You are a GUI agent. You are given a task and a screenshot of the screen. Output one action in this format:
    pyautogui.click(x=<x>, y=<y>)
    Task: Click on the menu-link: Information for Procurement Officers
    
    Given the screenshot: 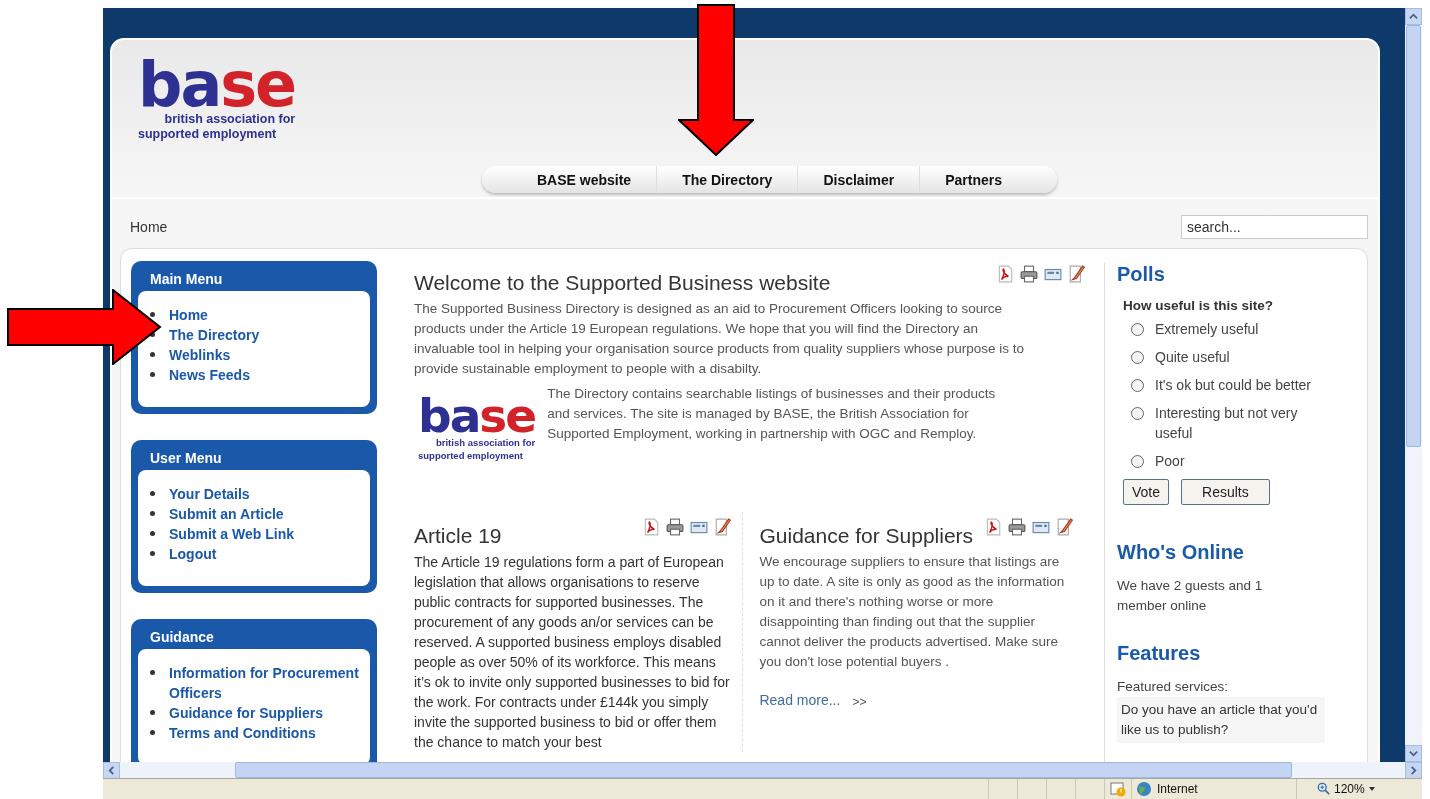 What is the action you would take?
    pyautogui.click(x=265, y=683)
    